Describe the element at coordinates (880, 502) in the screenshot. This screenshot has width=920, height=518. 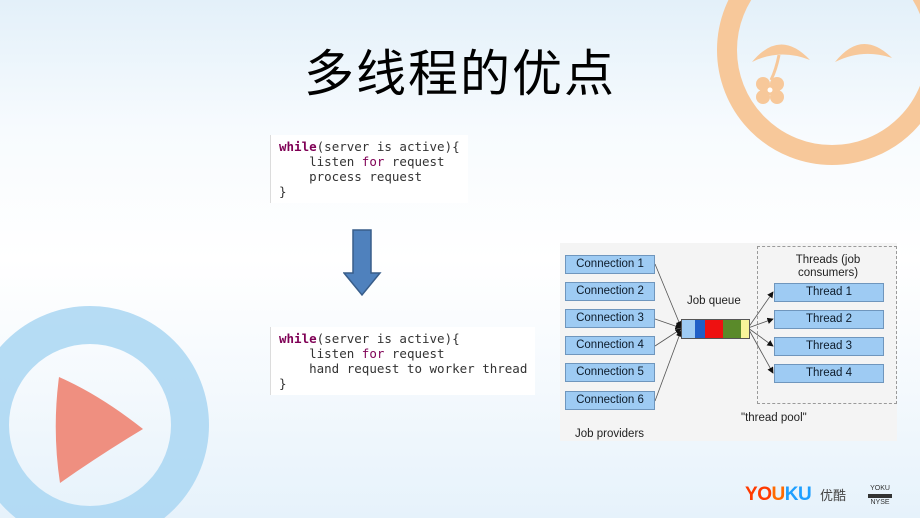
I see `nyse-label: NYSE` at that location.